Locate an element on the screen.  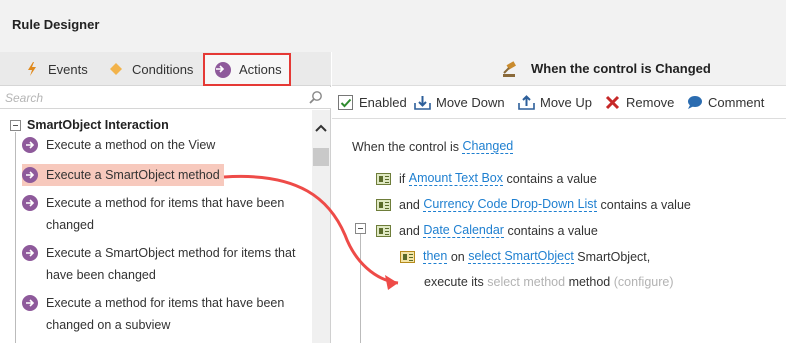
chevron-up-icon is located at coordinates (321, 127).